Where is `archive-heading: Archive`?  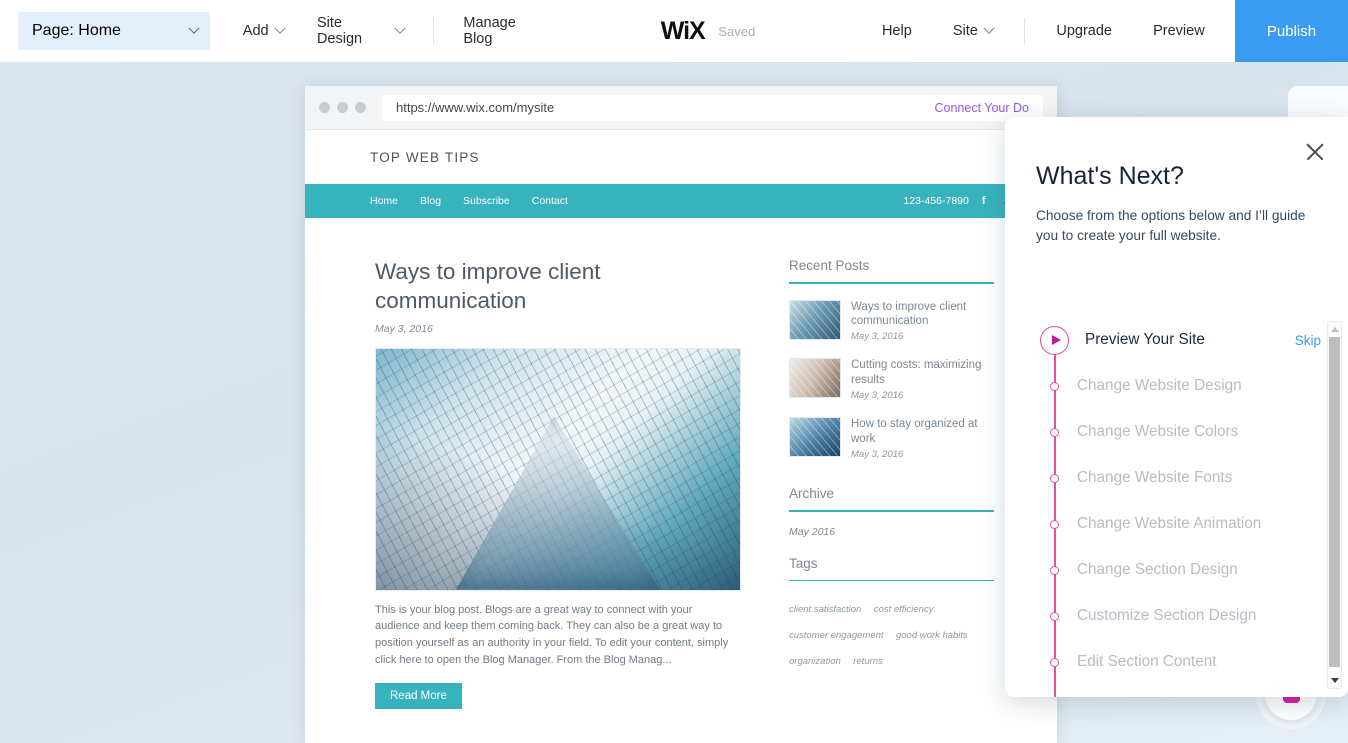
archive-heading: Archive is located at coordinates (812, 494).